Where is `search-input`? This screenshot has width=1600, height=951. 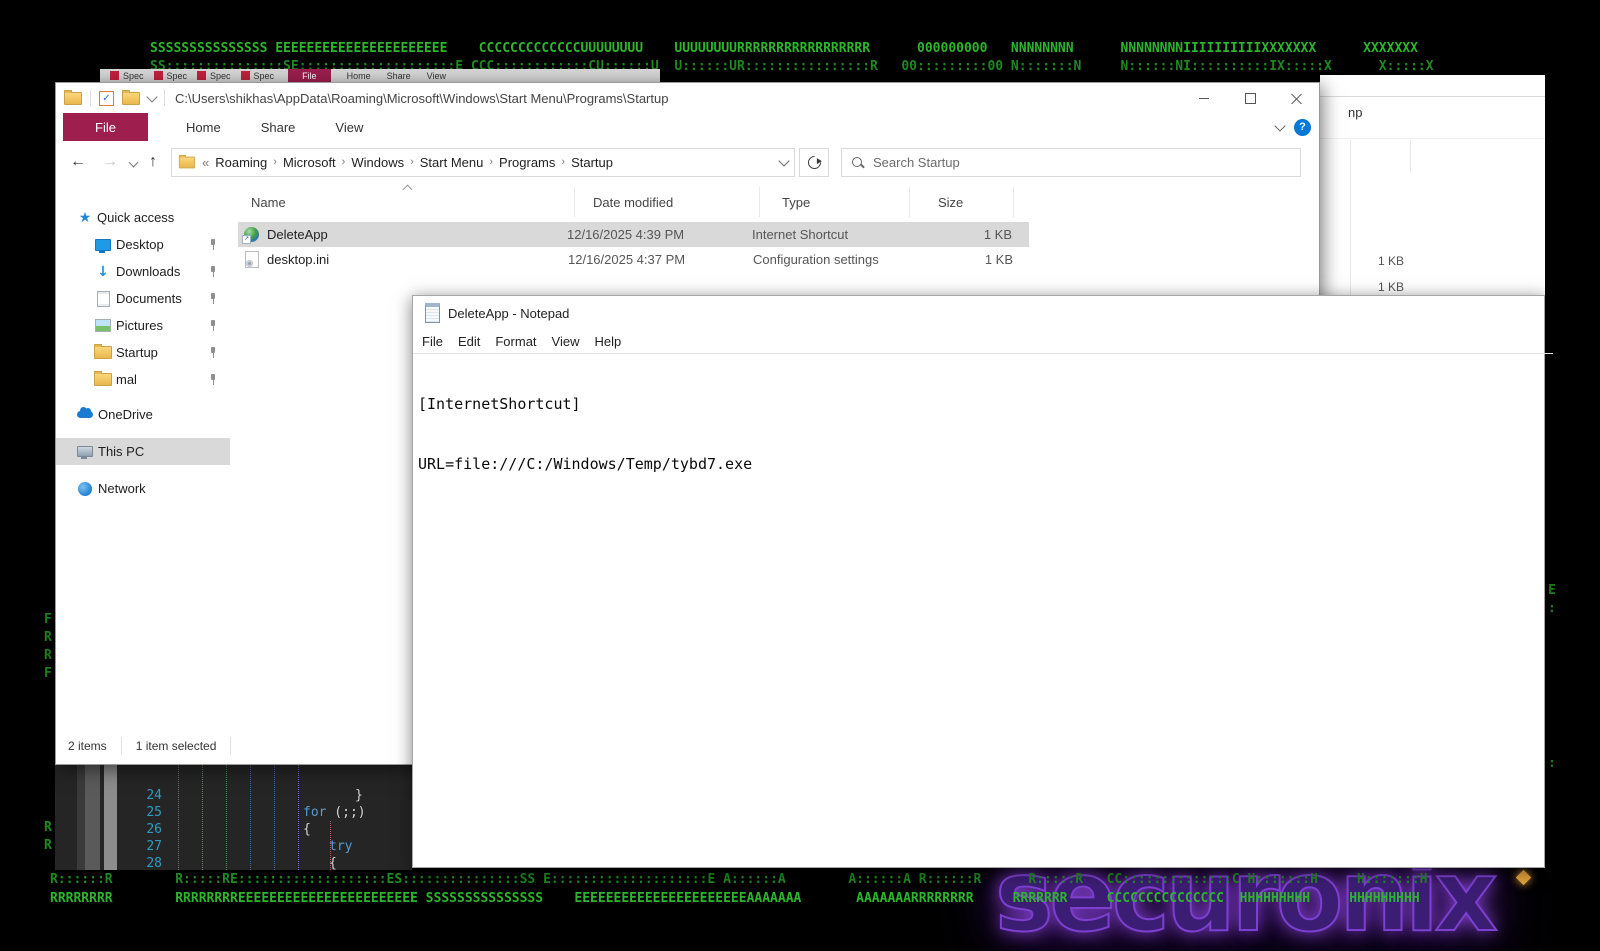 search-input is located at coordinates (1080, 162).